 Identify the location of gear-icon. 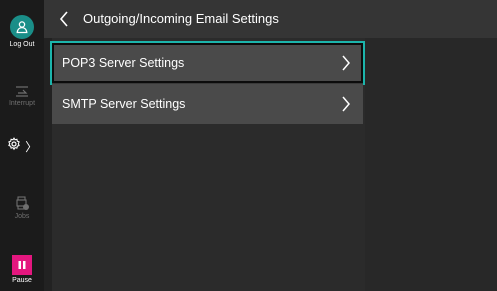
(14, 146).